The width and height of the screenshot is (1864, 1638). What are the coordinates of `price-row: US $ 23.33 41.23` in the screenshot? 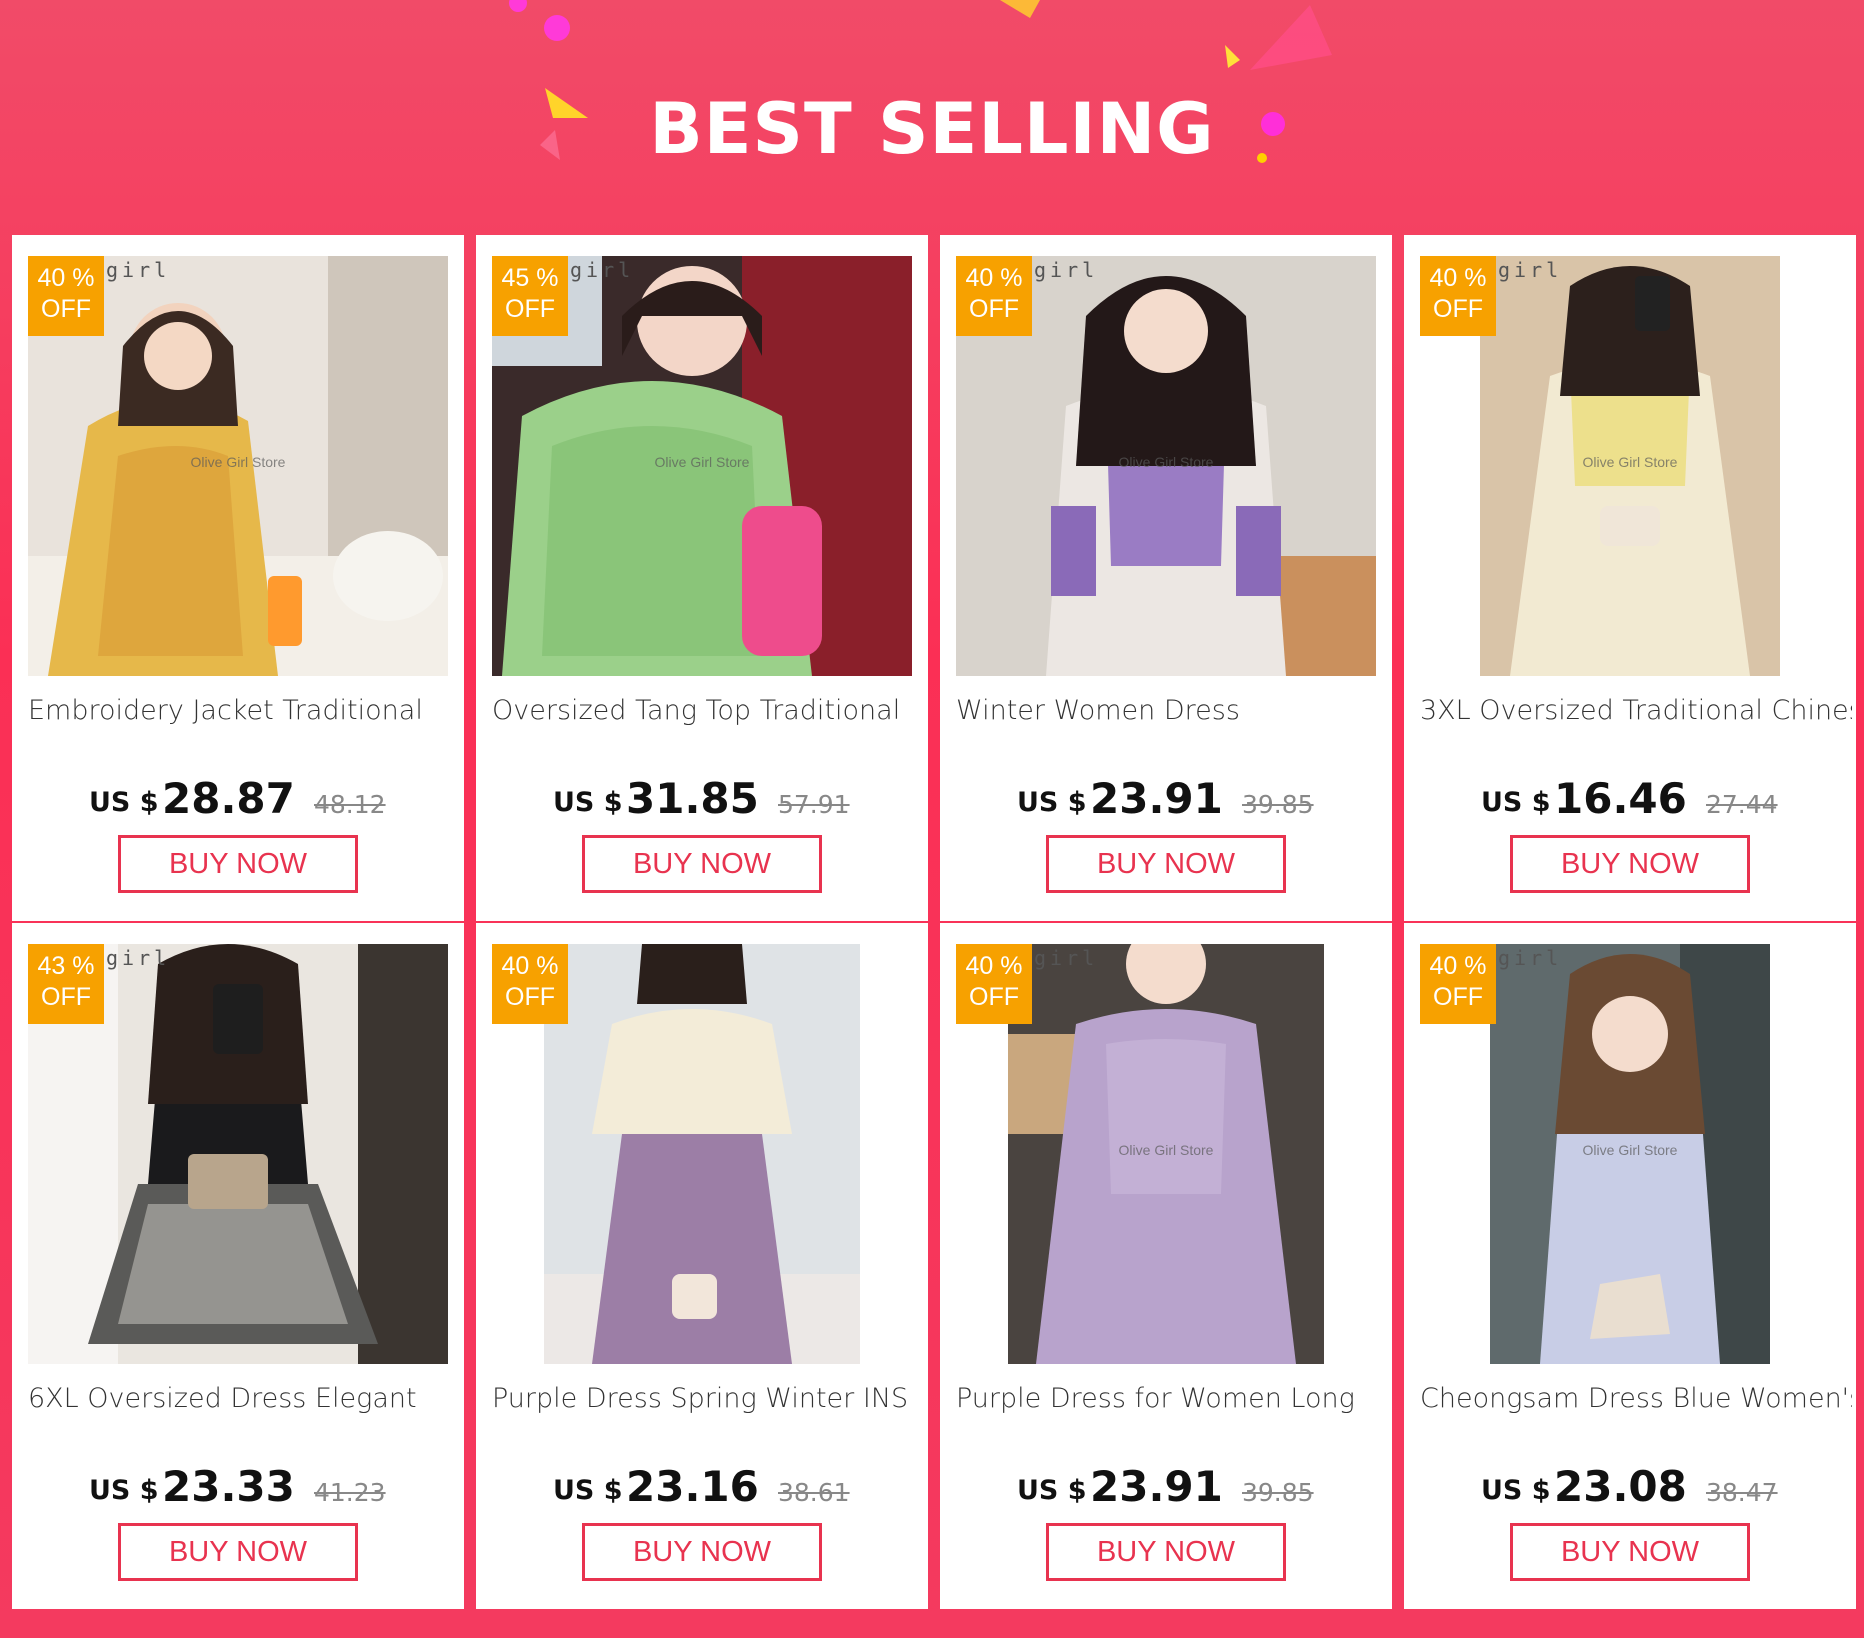 It's located at (238, 1488).